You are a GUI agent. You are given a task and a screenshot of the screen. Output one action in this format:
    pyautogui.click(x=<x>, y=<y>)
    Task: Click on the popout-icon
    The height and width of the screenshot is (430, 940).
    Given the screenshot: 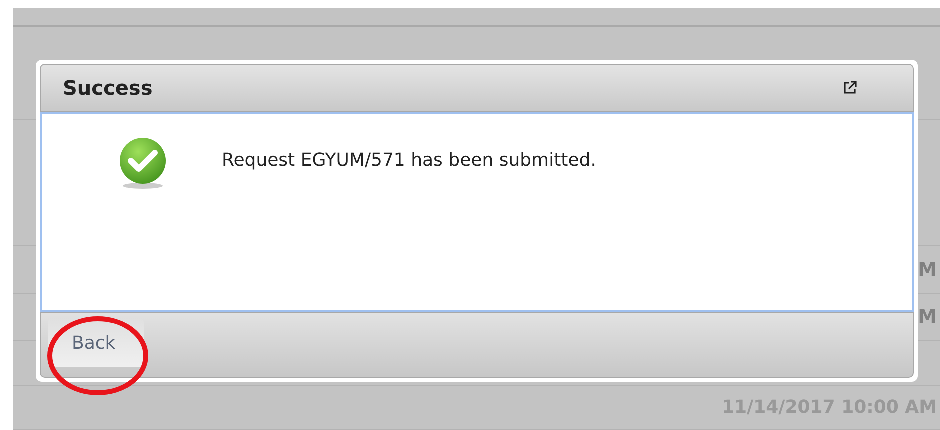 What is the action you would take?
    pyautogui.click(x=850, y=88)
    